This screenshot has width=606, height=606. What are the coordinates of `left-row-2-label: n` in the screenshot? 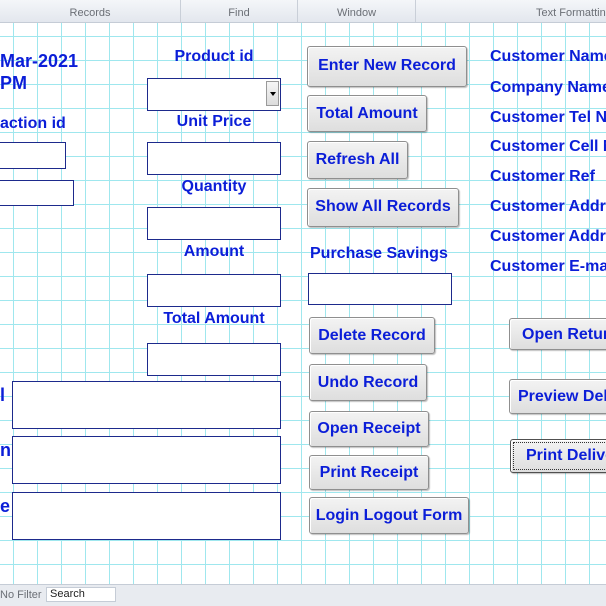 It's located at (5, 450).